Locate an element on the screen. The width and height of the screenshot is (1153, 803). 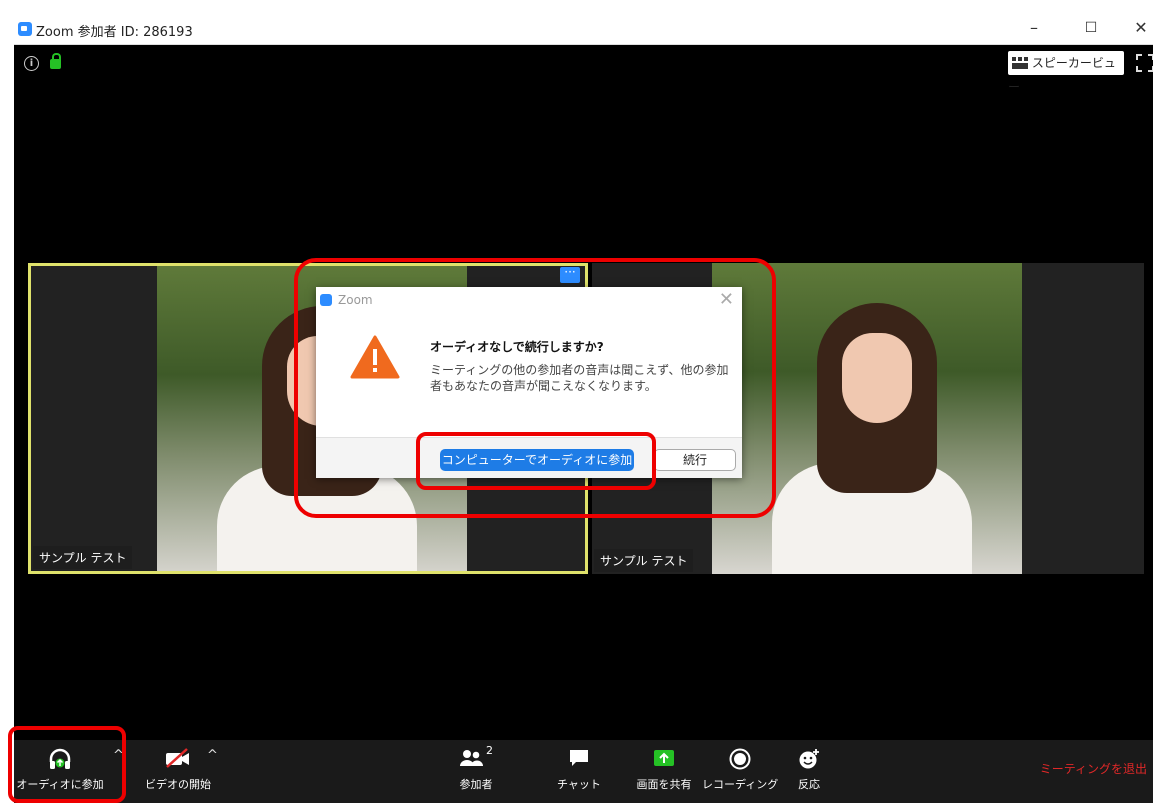
share-screen-button: 画面を共有 is located at coordinates (664, 771).